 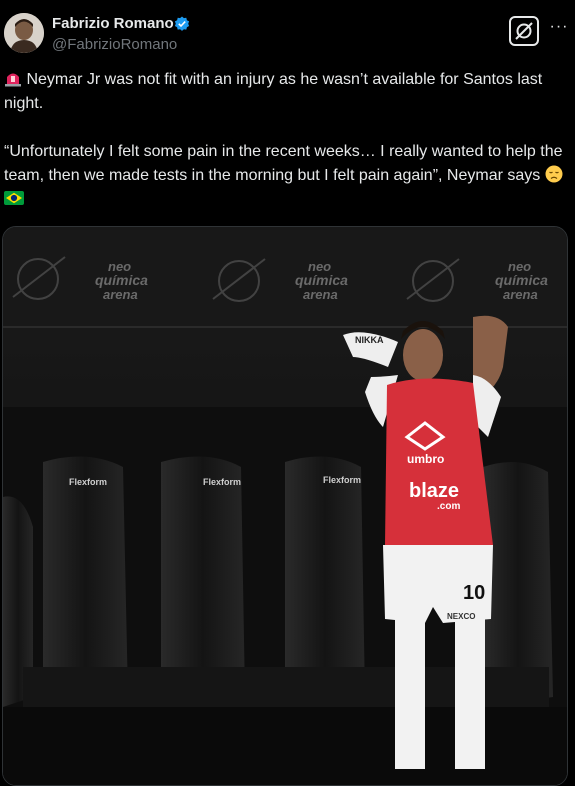 I want to click on disappointed-face-emoji-icon, so click(x=554, y=174).